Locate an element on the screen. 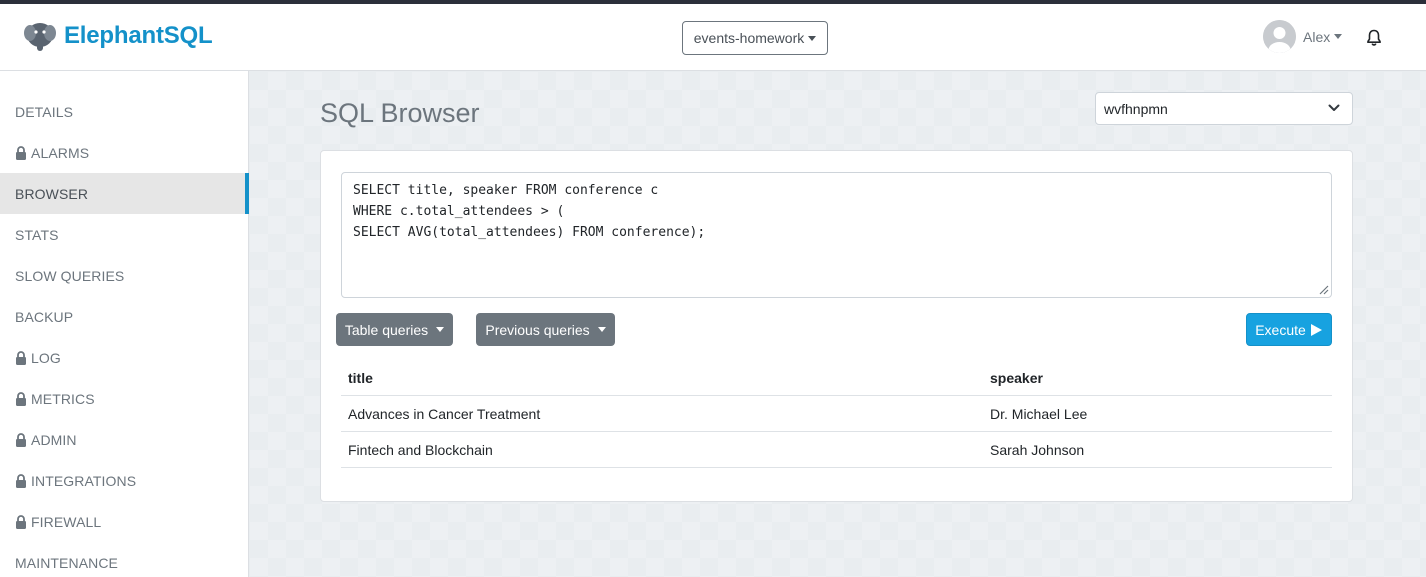 Image resolution: width=1426 pixels, height=577 pixels. brand: ElephantSQL is located at coordinates (117, 36).